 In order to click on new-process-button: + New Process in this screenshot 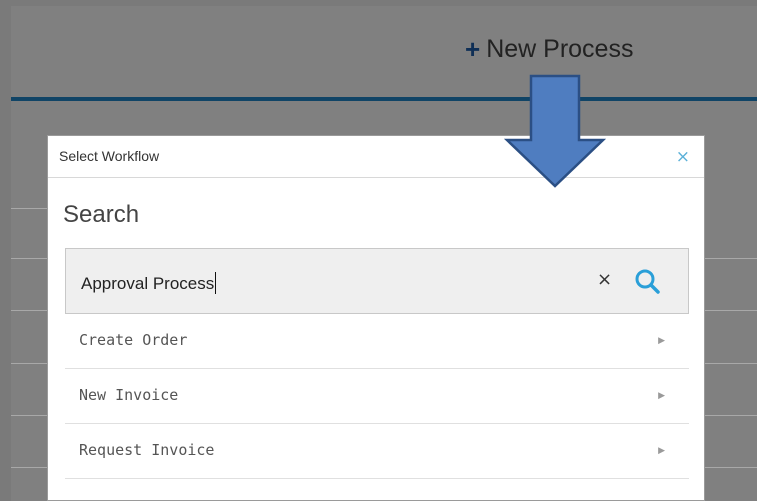, I will do `click(549, 49)`.